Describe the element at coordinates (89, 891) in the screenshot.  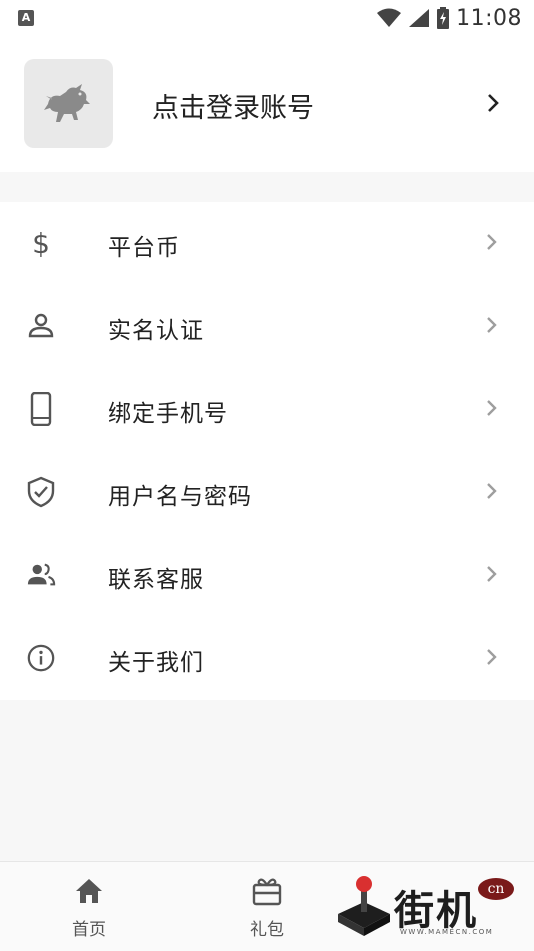
I see `home-icon` at that location.